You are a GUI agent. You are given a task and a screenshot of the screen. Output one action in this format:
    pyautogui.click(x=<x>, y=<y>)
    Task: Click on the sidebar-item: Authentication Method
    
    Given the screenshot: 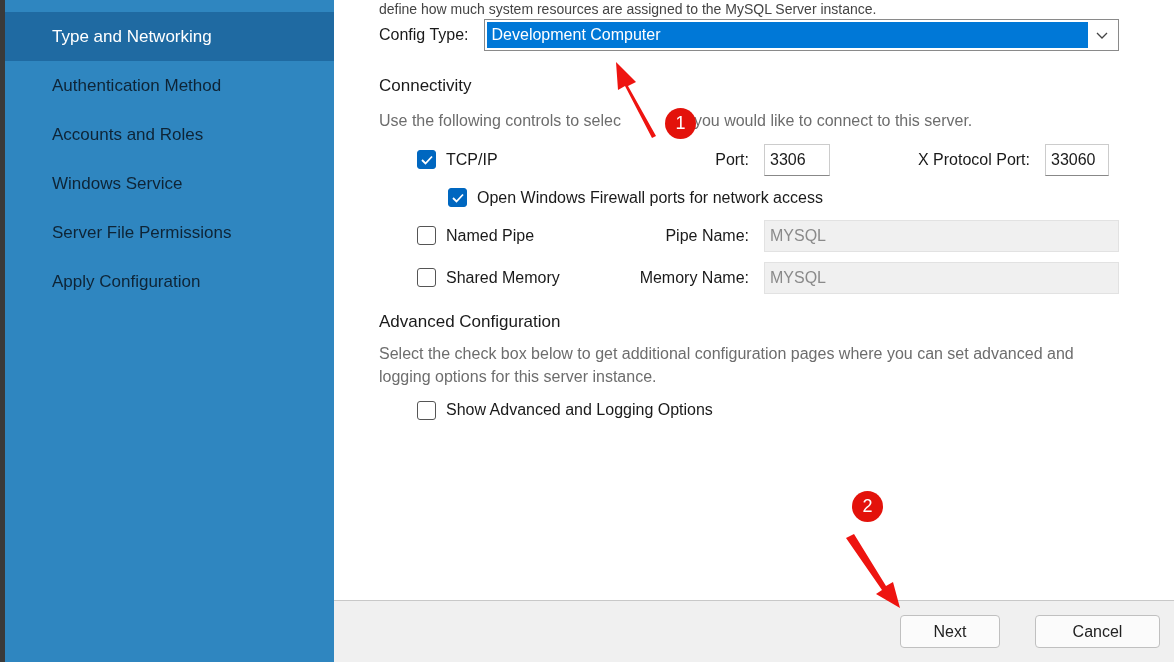 What is the action you would take?
    pyautogui.click(x=169, y=85)
    